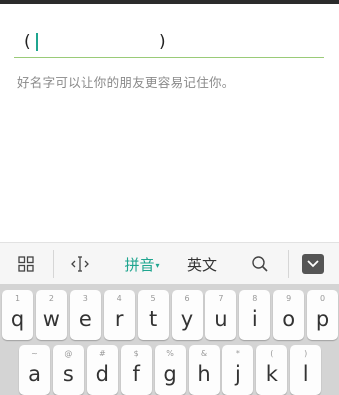  What do you see at coordinates (51, 319) in the screenshot?
I see `key-char-label: w` at bounding box center [51, 319].